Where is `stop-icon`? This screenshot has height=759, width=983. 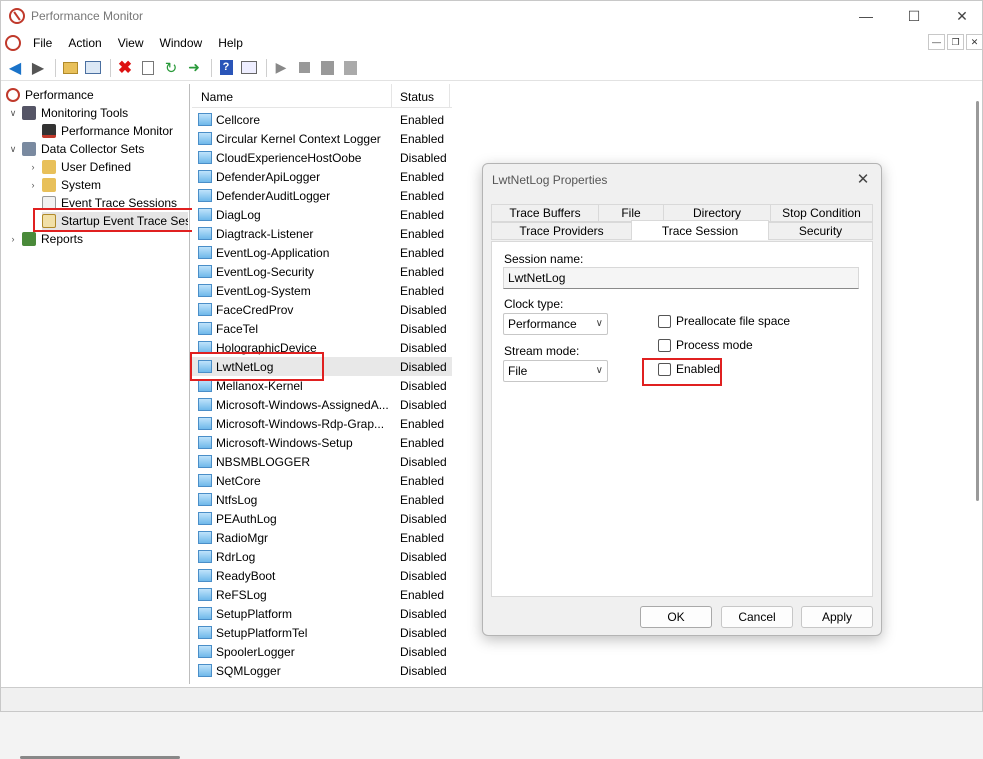
stop-icon is located at coordinates (304, 68).